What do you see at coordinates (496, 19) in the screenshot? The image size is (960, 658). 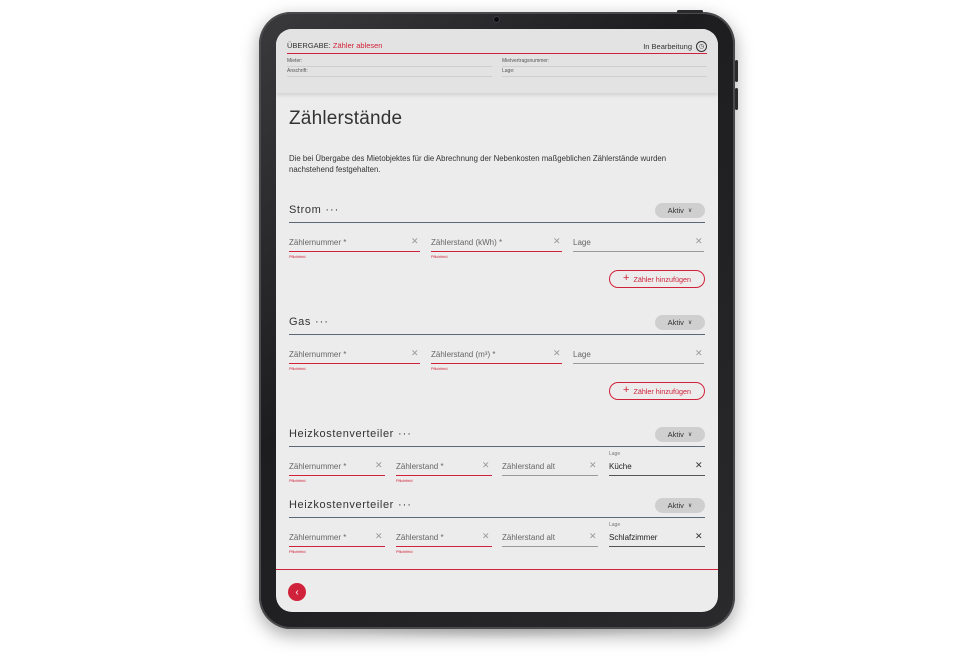 I see `camera` at bounding box center [496, 19].